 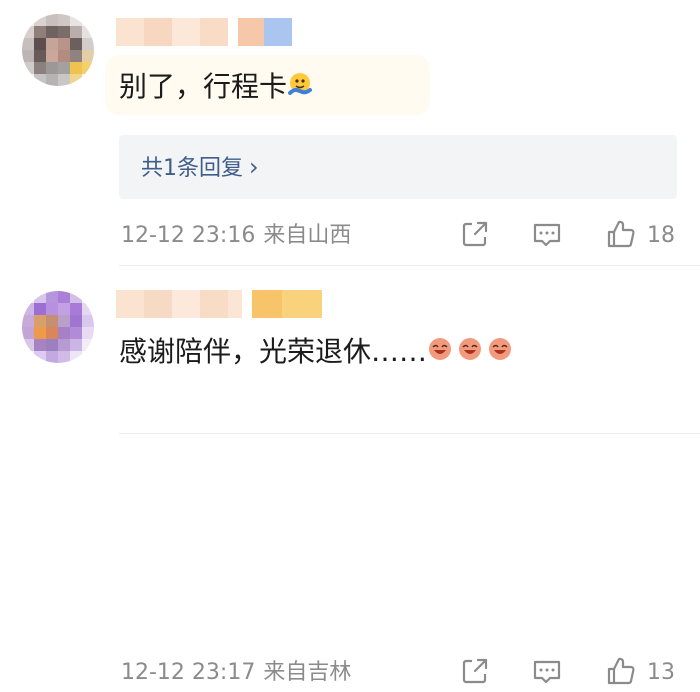 What do you see at coordinates (661, 672) in the screenshot?
I see `like-count: 13` at bounding box center [661, 672].